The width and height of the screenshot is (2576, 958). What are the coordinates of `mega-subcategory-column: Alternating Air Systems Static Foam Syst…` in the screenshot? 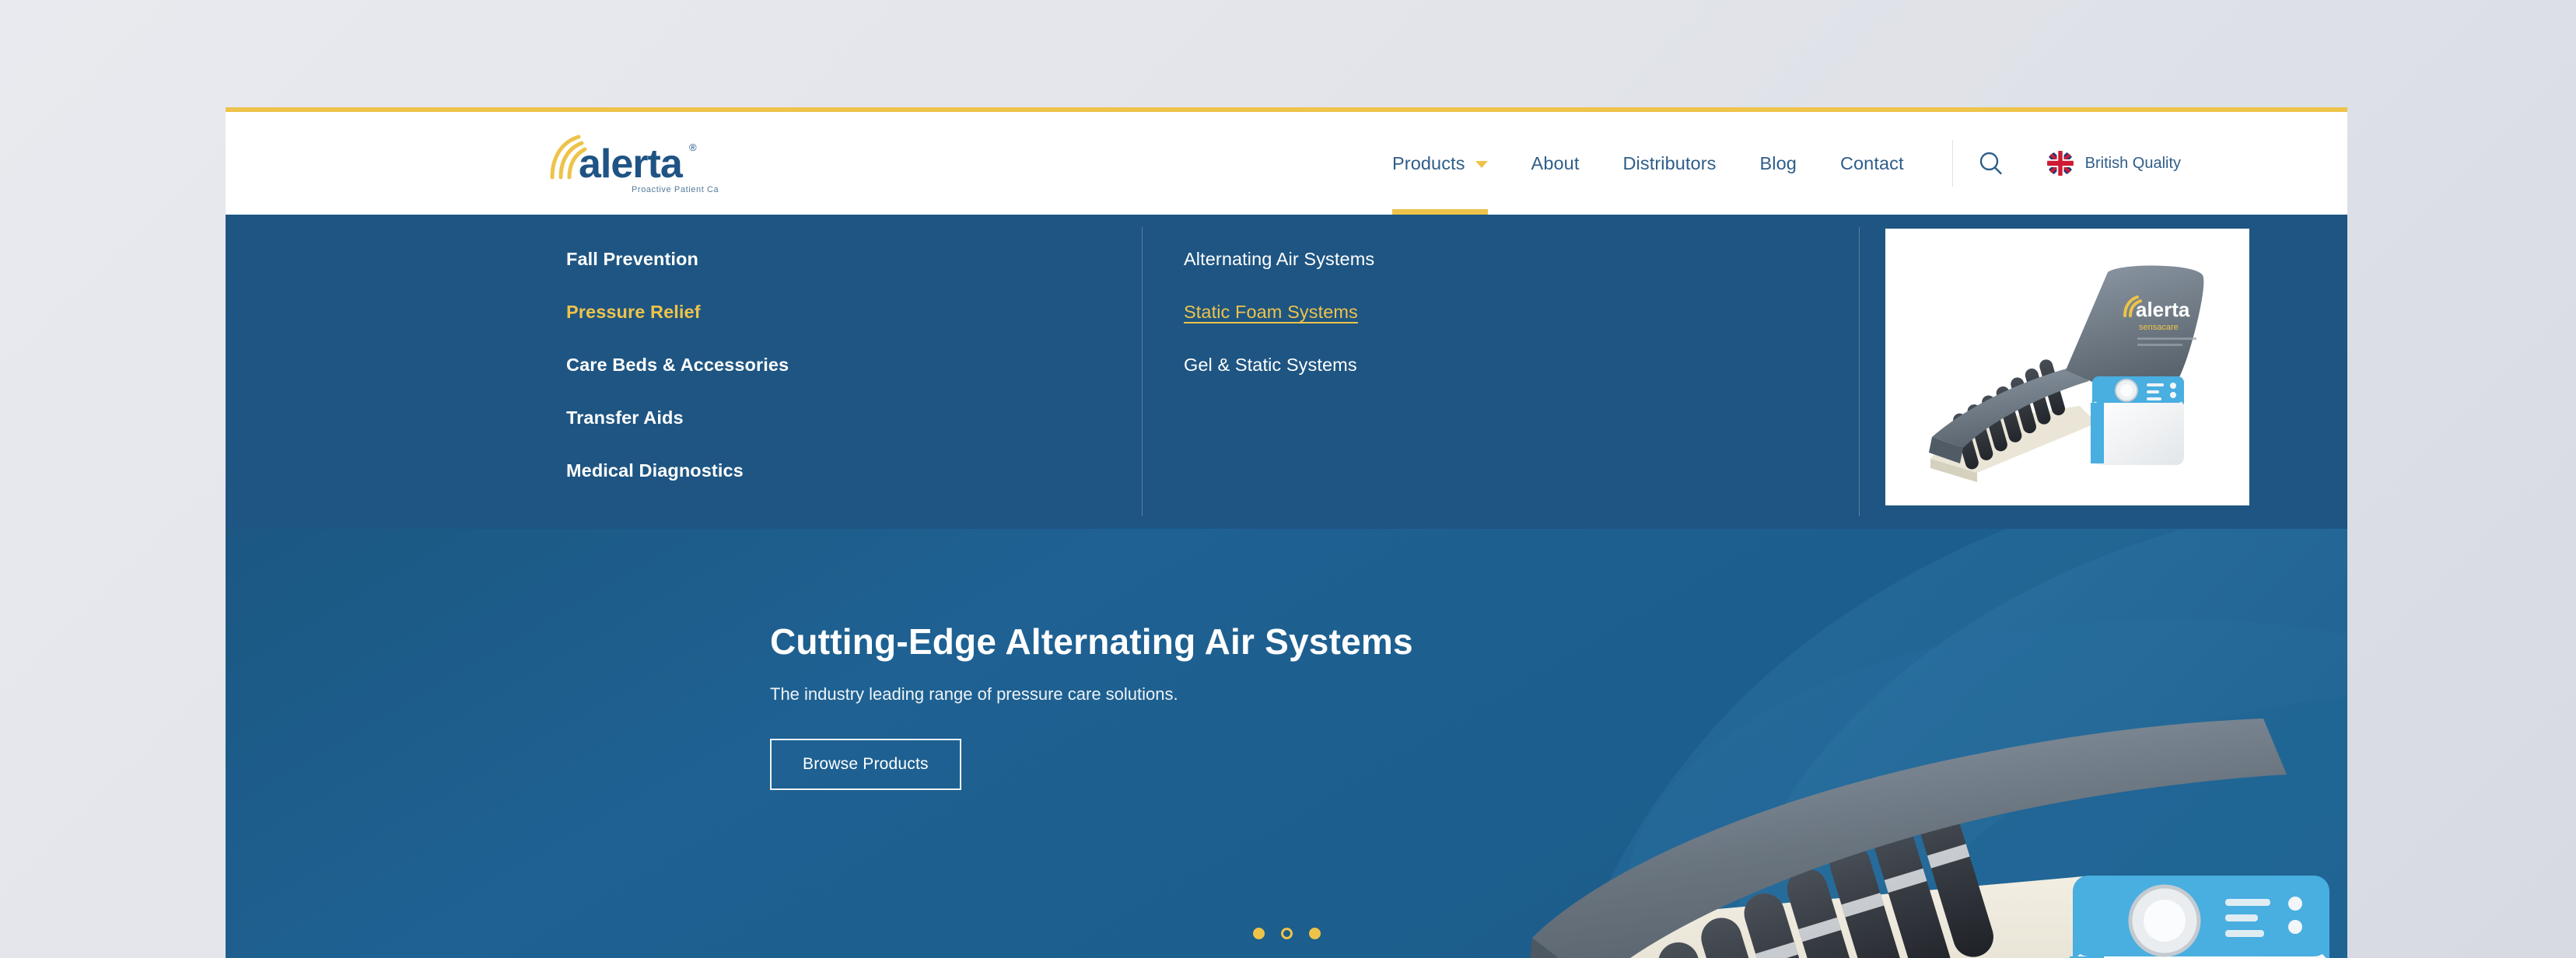 It's located at (1495, 328).